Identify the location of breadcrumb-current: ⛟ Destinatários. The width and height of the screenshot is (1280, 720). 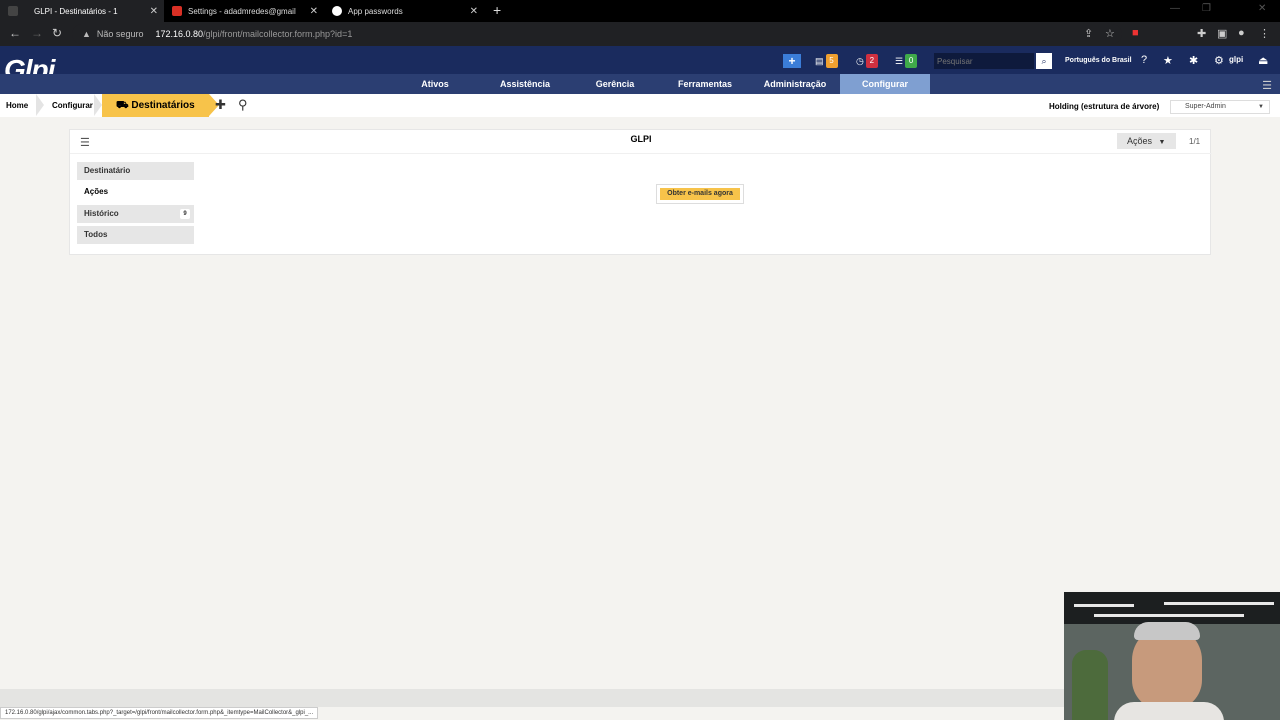
(160, 105).